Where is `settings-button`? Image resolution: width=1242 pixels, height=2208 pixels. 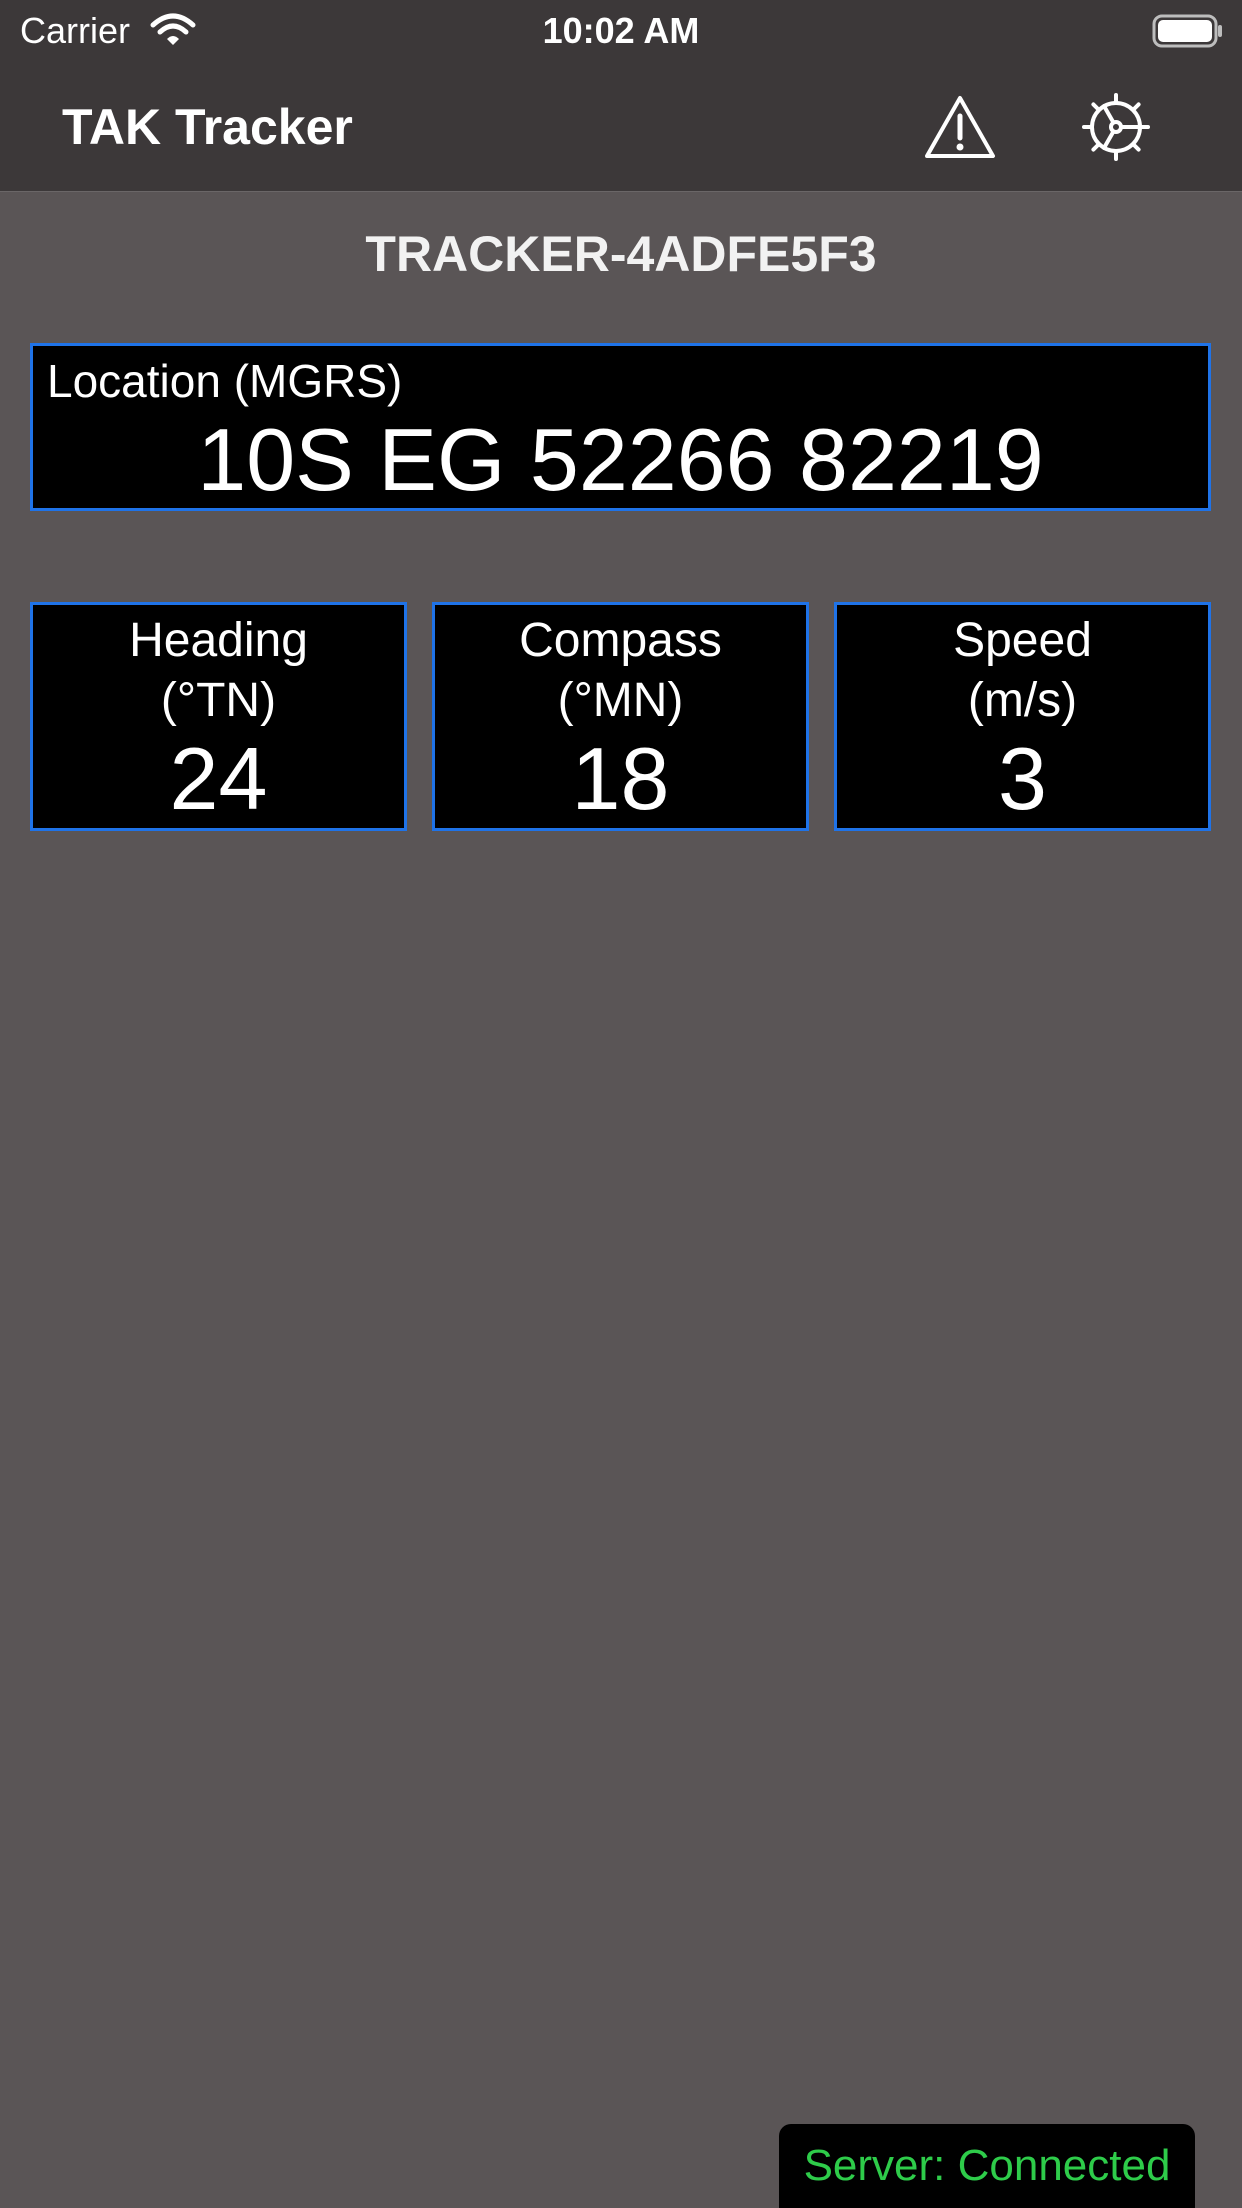
settings-button is located at coordinates (1116, 128).